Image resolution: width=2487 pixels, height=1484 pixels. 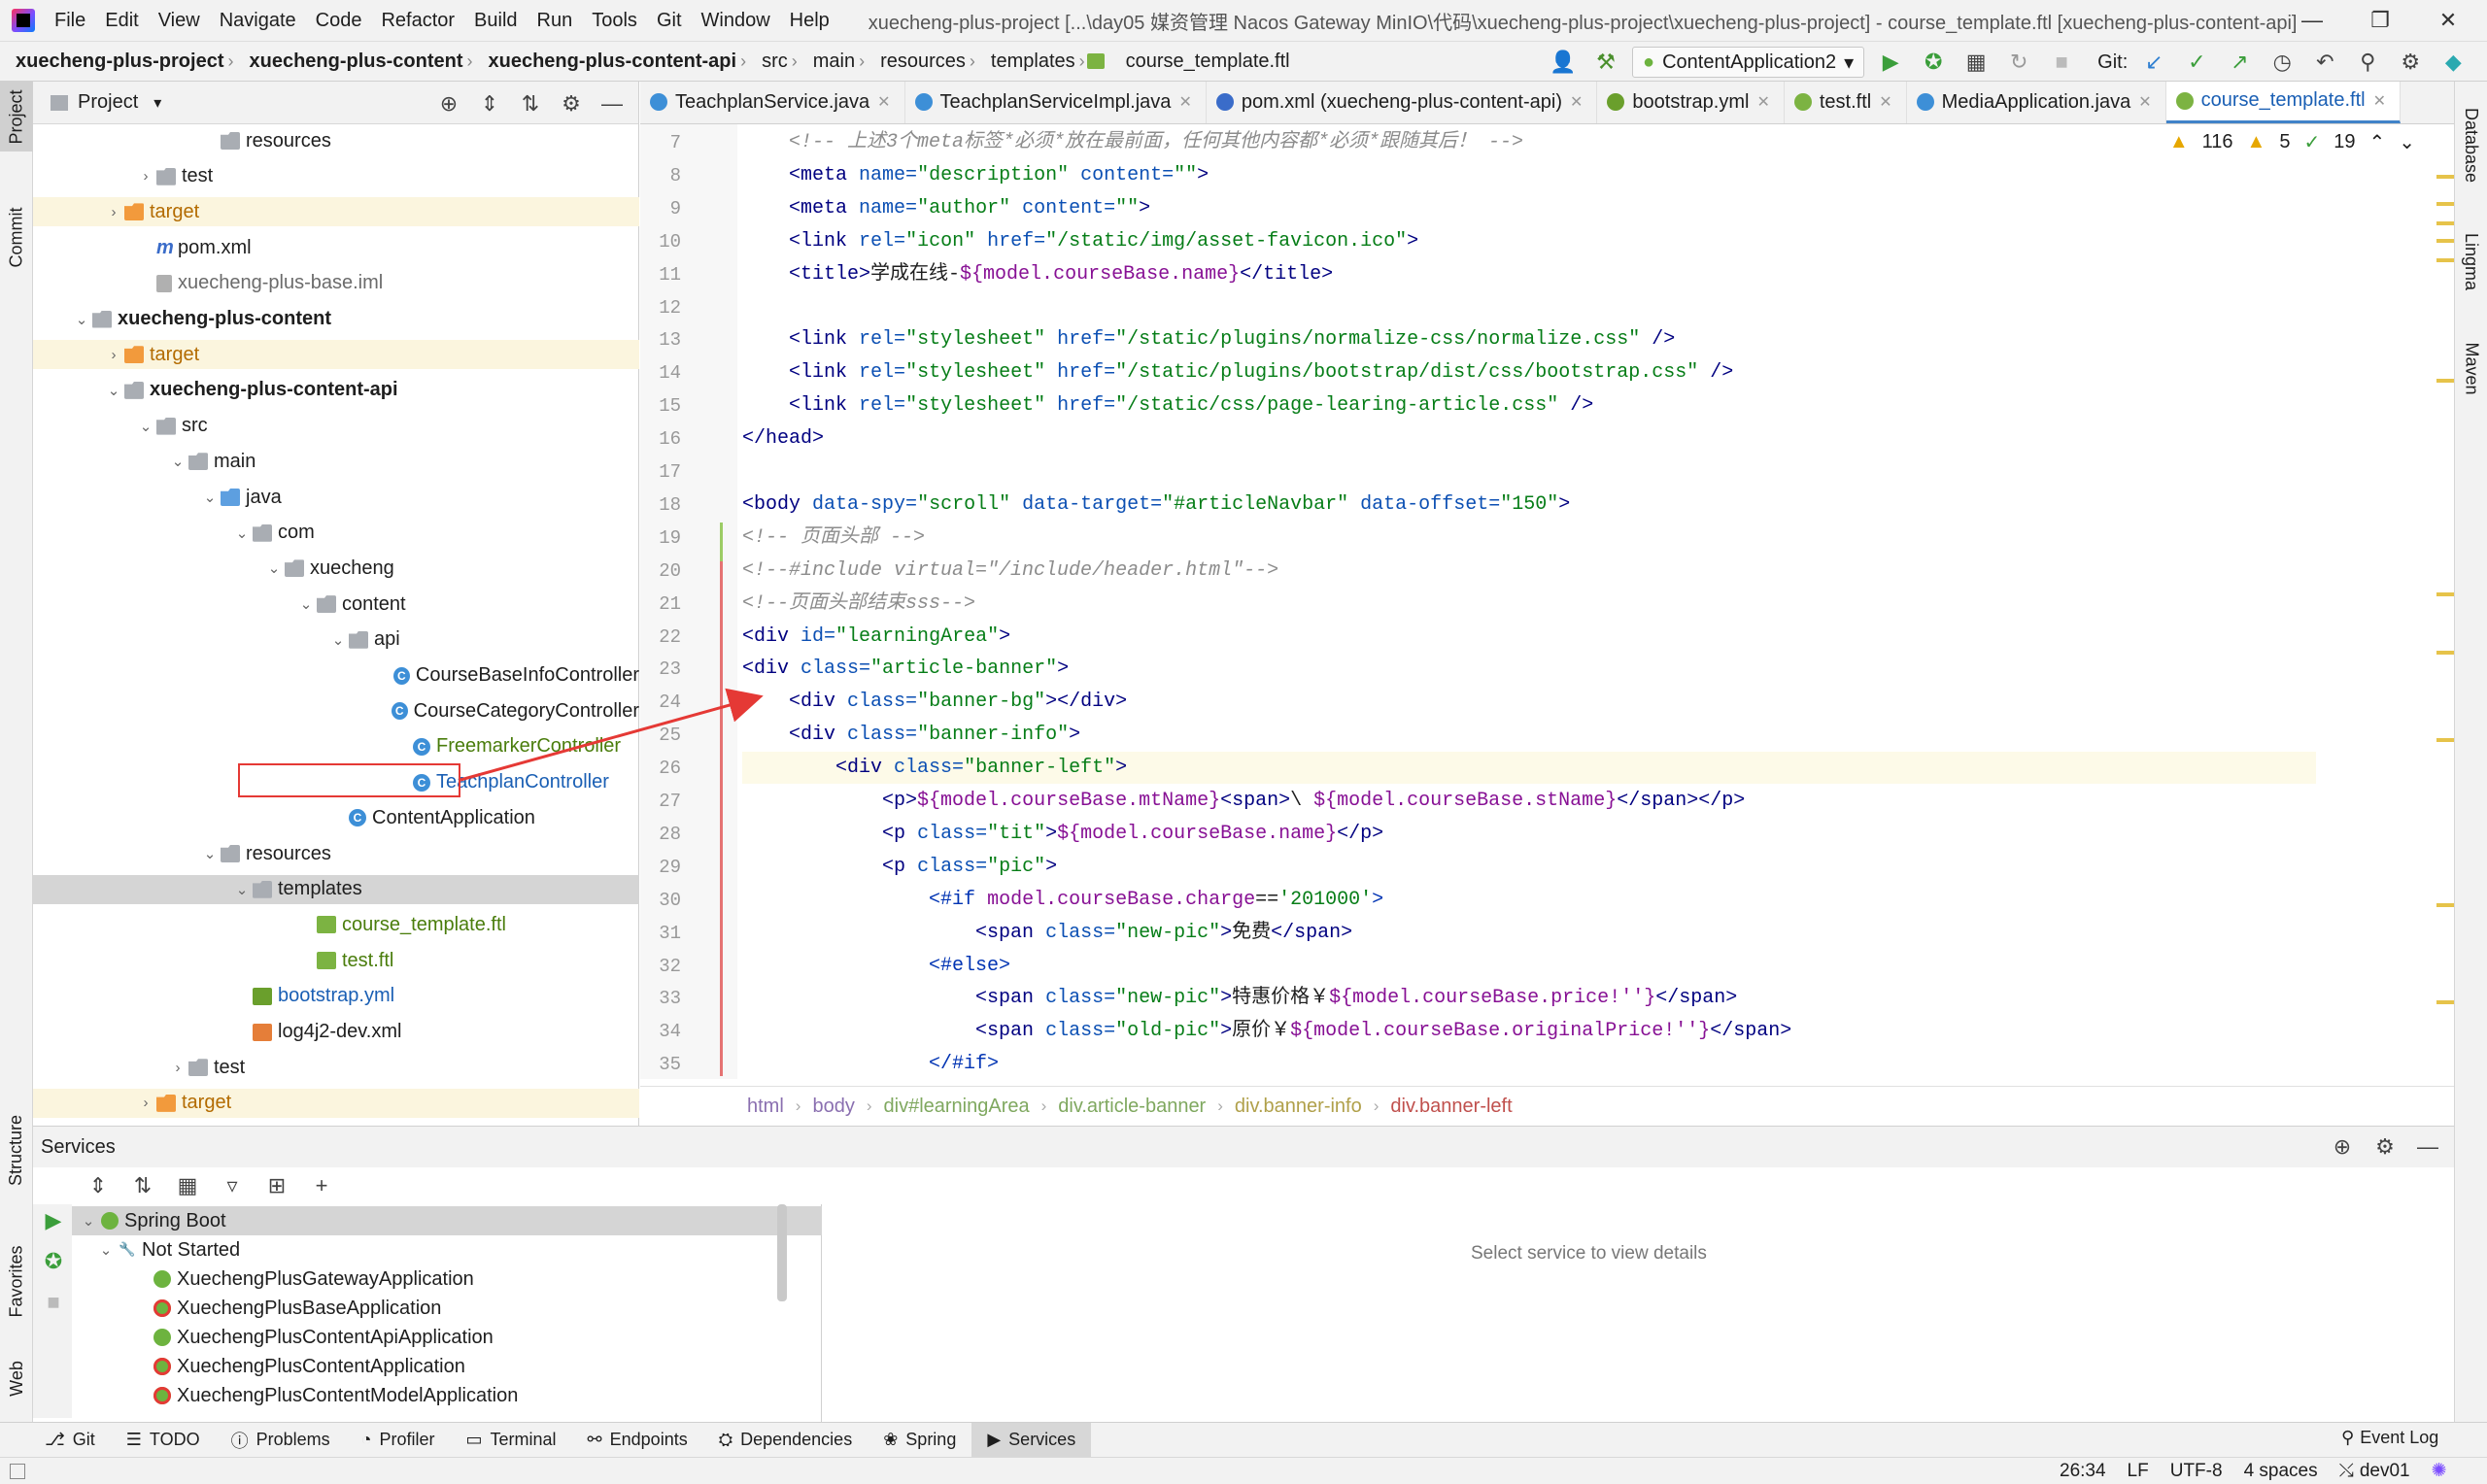 What do you see at coordinates (336, 568) in the screenshot?
I see `tree-item: ⌄ xuecheng` at bounding box center [336, 568].